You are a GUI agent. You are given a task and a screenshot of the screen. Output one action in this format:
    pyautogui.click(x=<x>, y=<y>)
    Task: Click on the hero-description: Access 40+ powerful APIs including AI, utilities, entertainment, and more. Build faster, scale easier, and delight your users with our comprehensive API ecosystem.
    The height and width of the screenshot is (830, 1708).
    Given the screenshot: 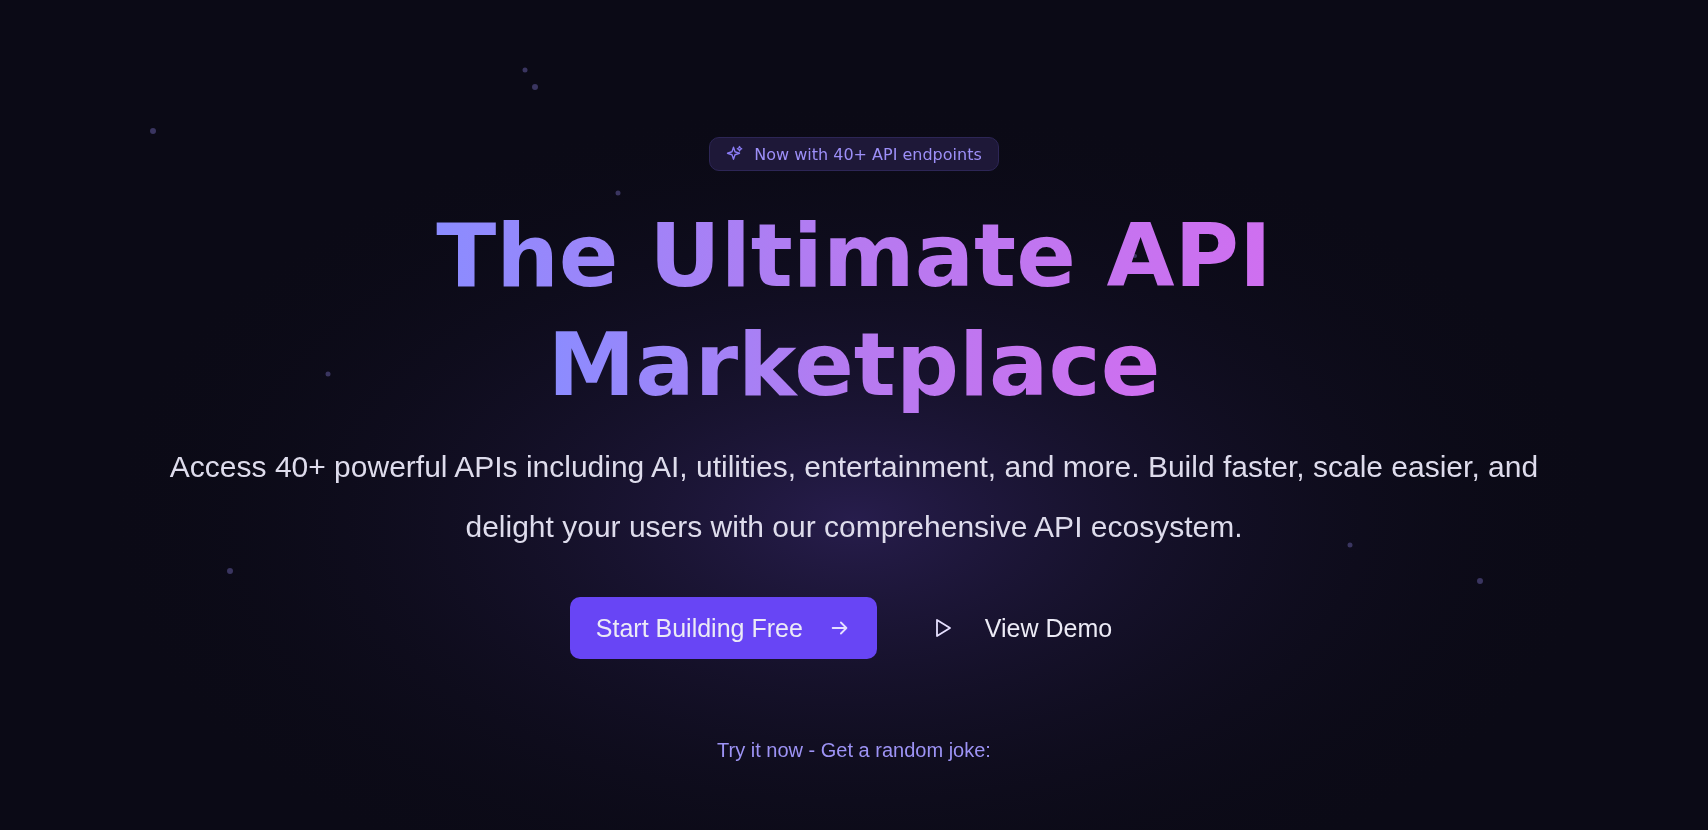 What is the action you would take?
    pyautogui.click(x=854, y=497)
    